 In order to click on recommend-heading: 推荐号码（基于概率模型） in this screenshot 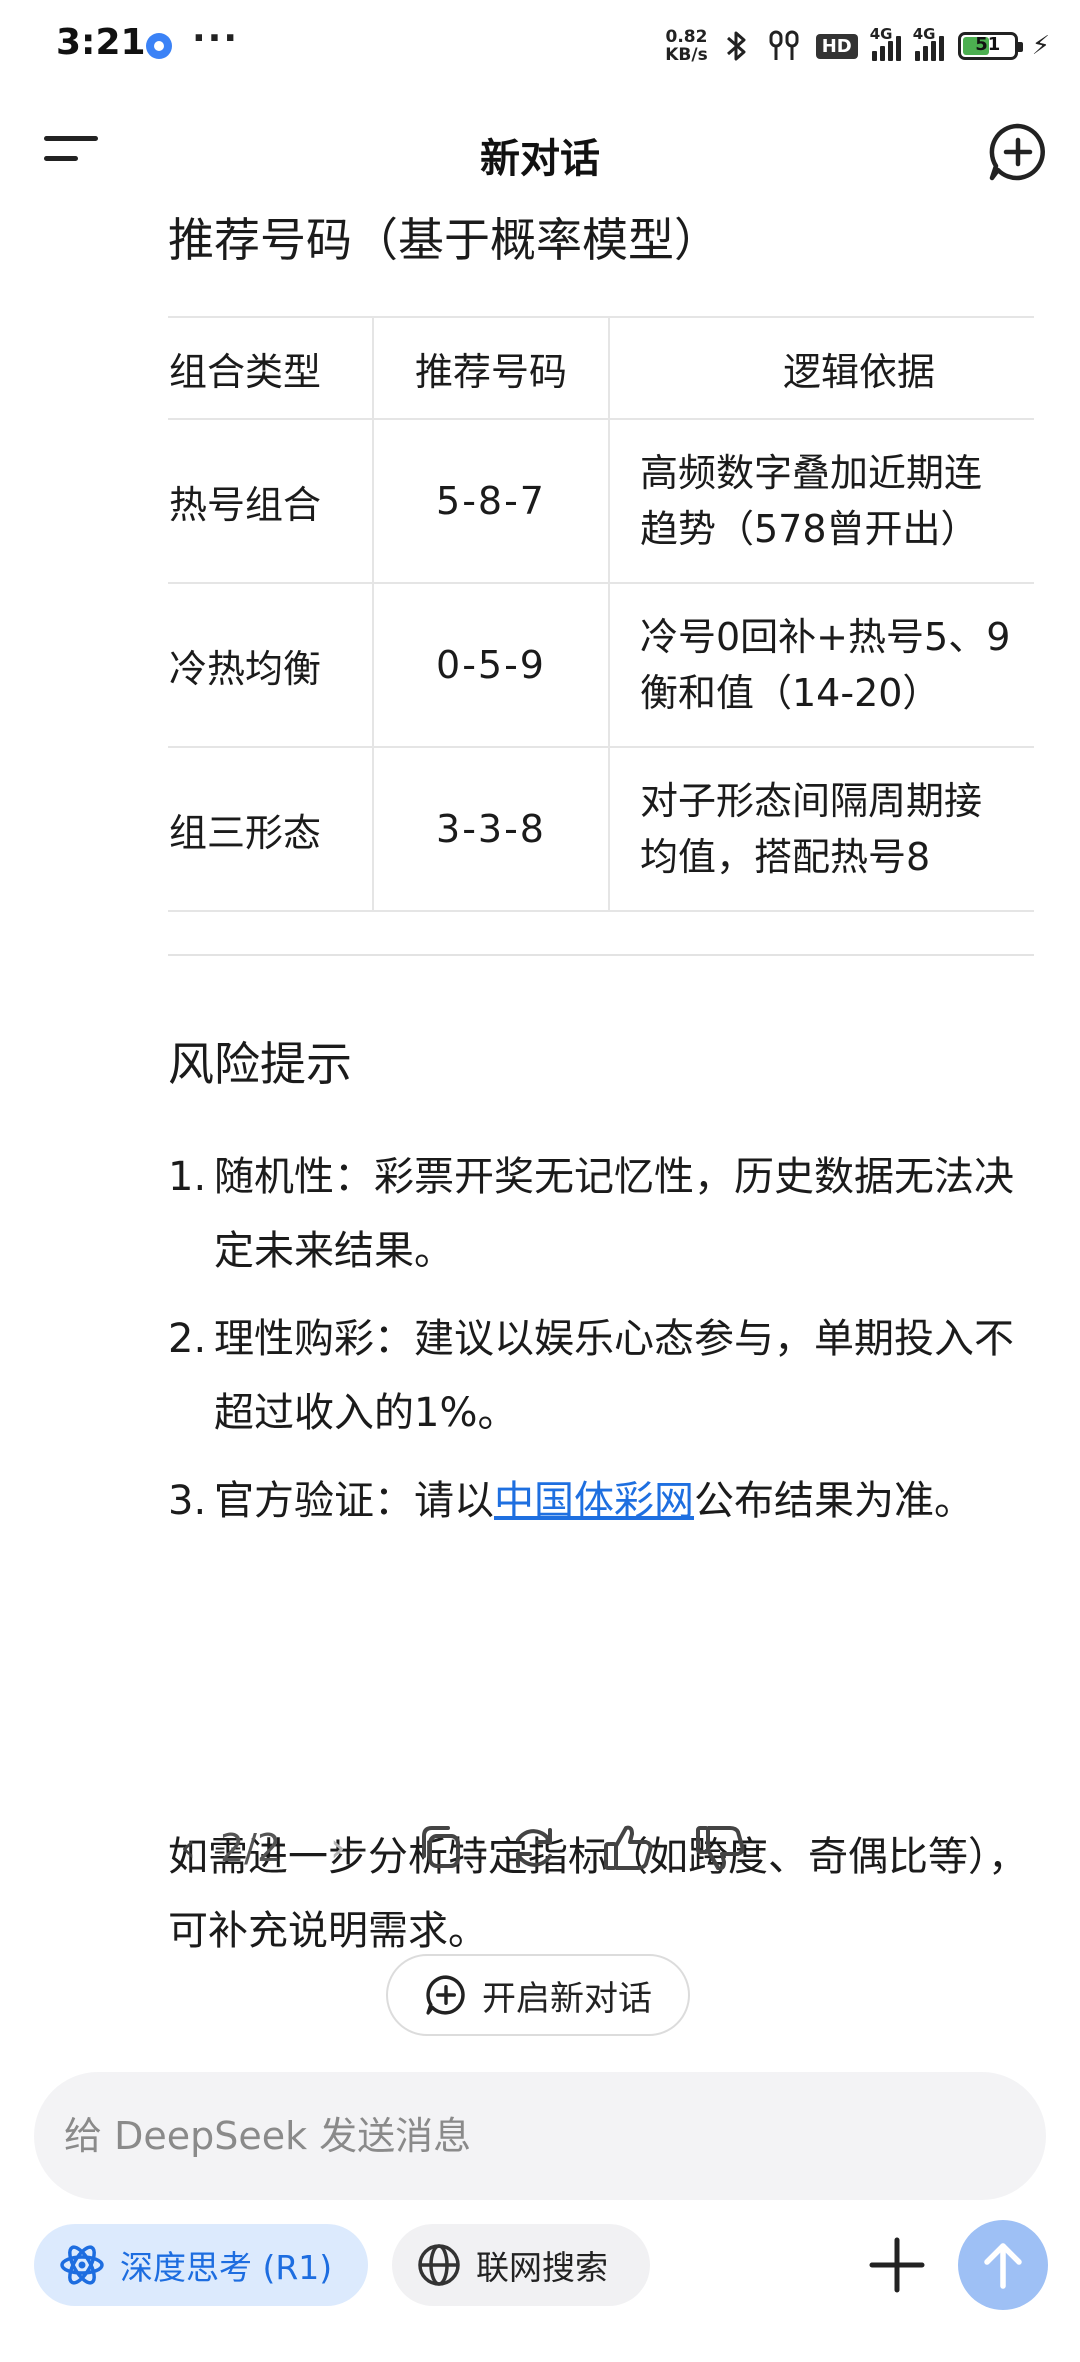, I will do `click(444, 240)`.